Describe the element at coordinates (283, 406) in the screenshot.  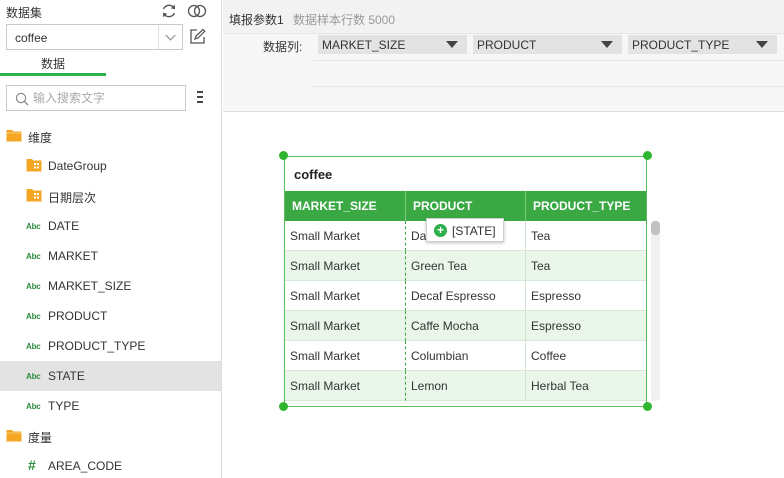
I see `resize-handle-bottom-left` at that location.